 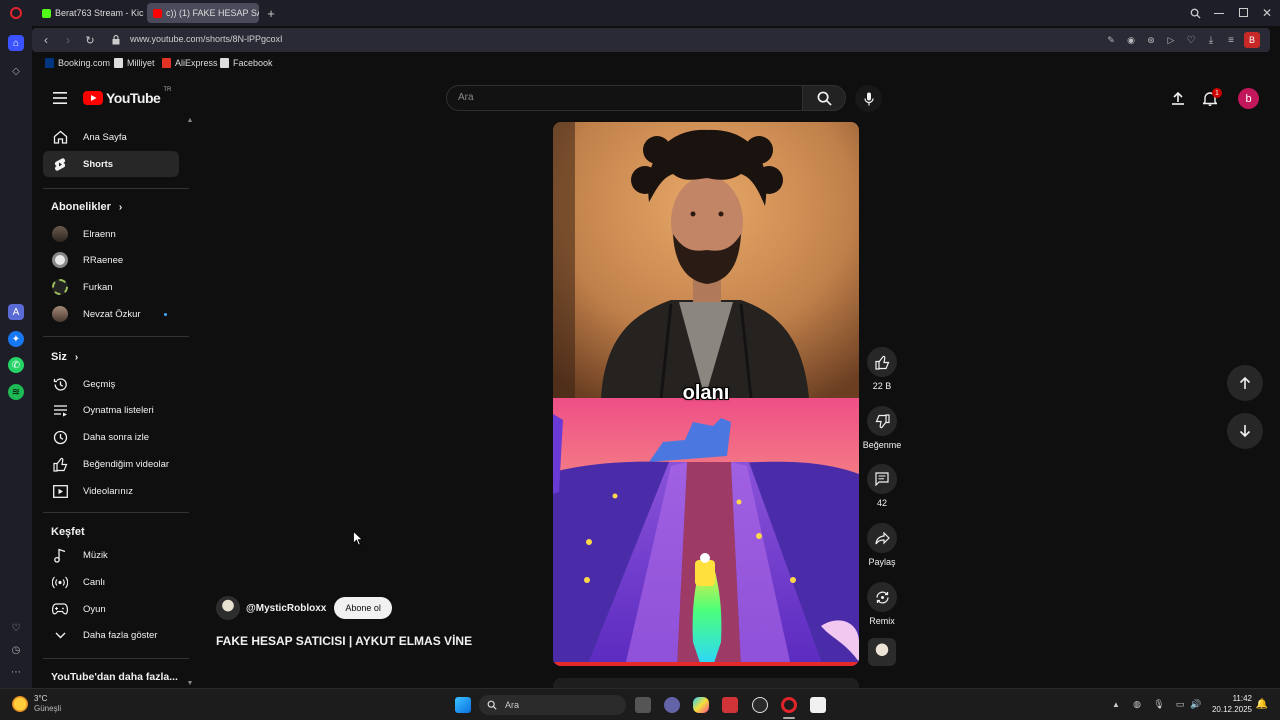 What do you see at coordinates (111, 137) in the screenshot?
I see `sidebar-item-home: Ana Sayfa` at bounding box center [111, 137].